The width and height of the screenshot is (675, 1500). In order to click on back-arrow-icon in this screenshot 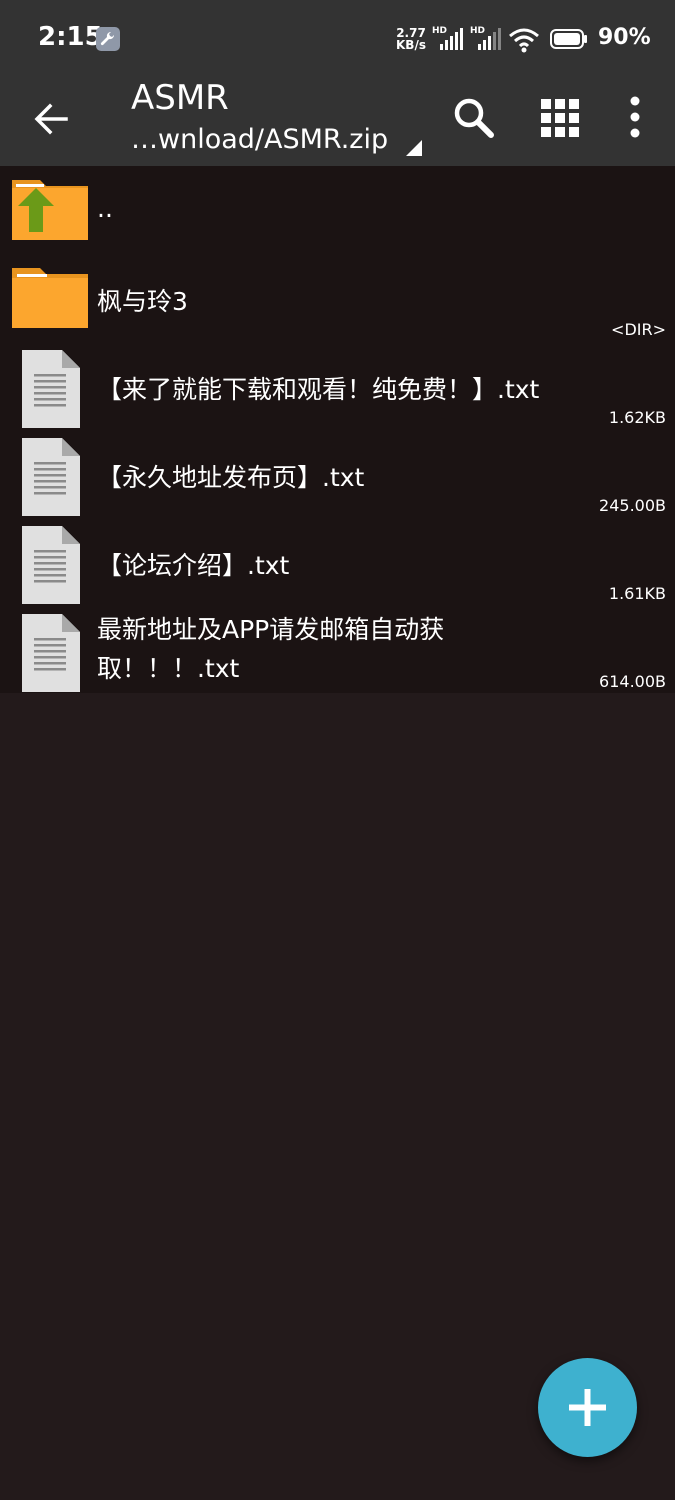, I will do `click(51, 119)`.